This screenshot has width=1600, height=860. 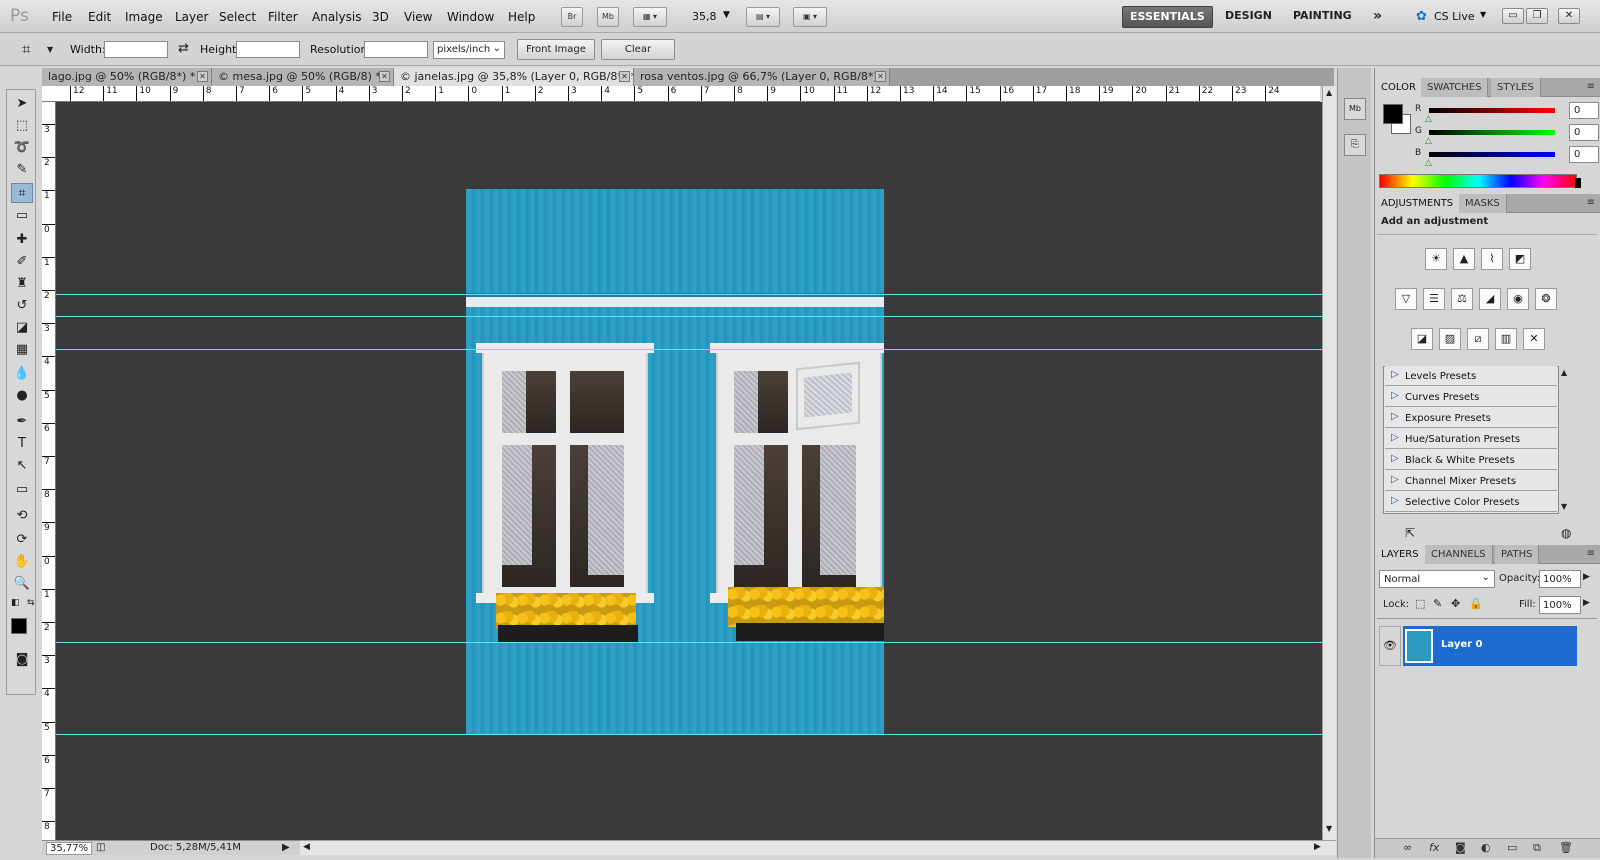 I want to click on height-input, so click(x=268, y=49).